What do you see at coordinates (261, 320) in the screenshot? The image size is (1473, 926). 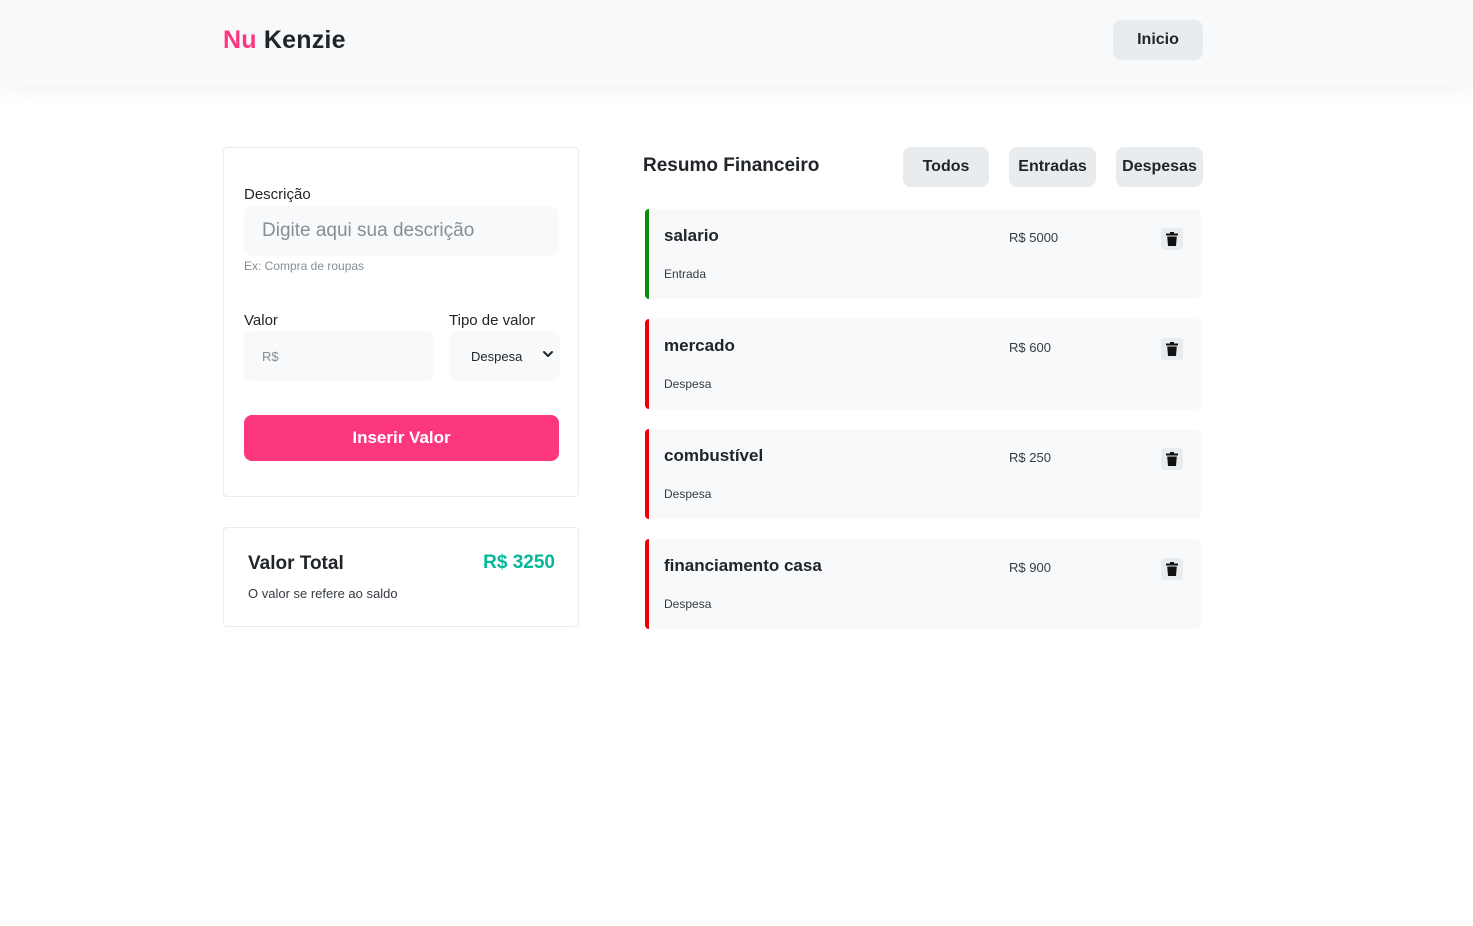 I see `valor-label: Valor` at bounding box center [261, 320].